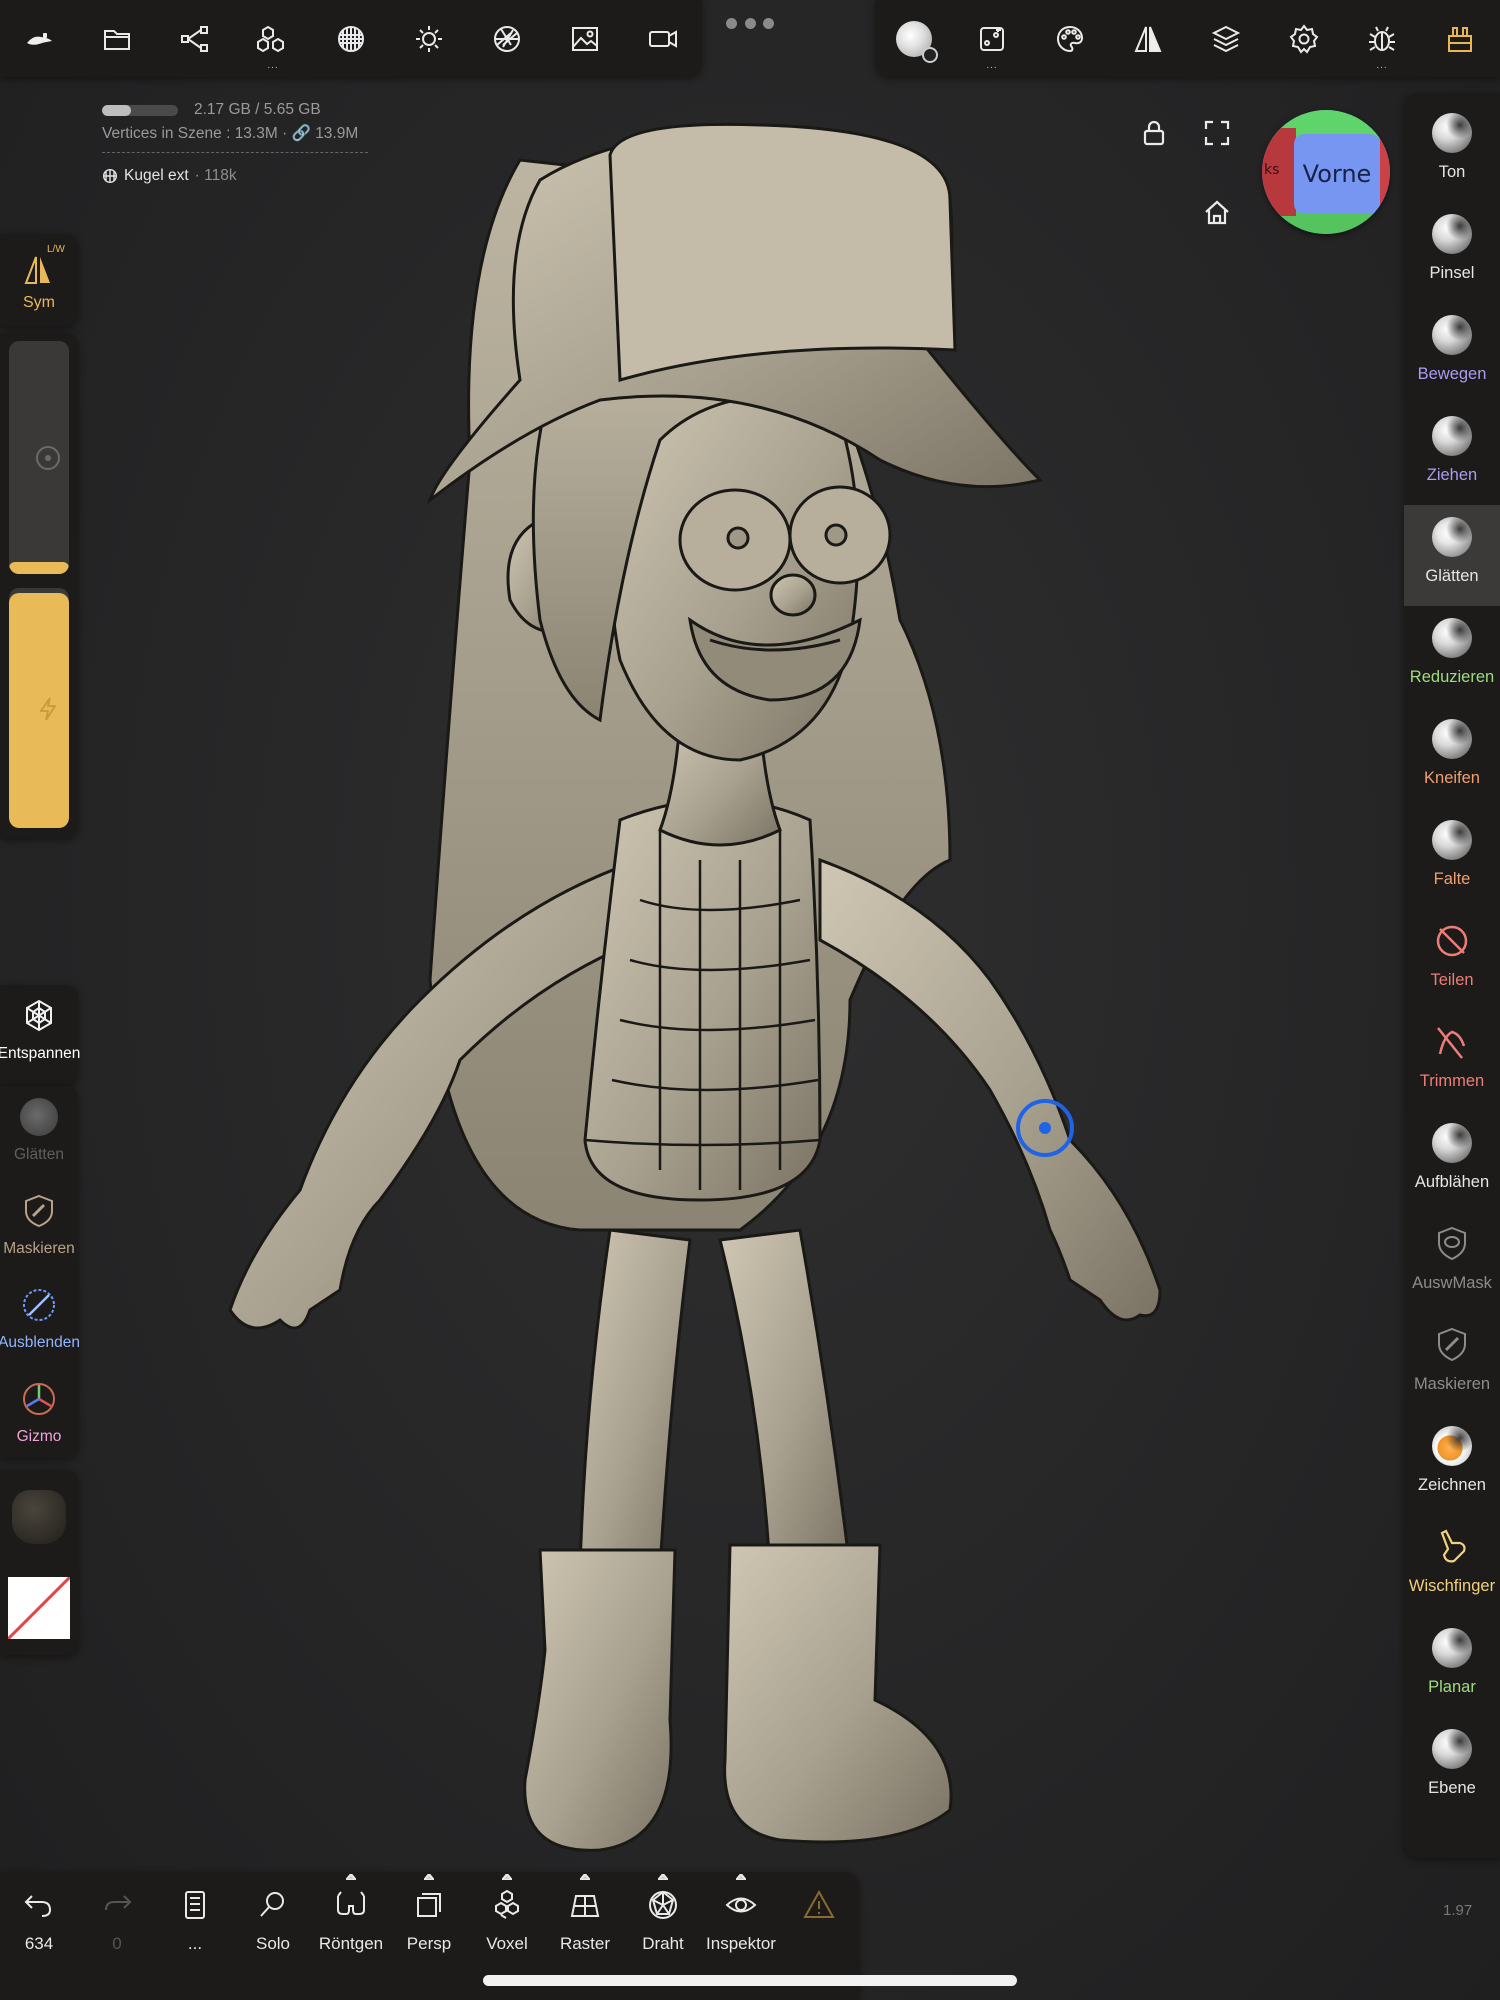  I want to click on view-cube-side-label: ks, so click(1272, 170).